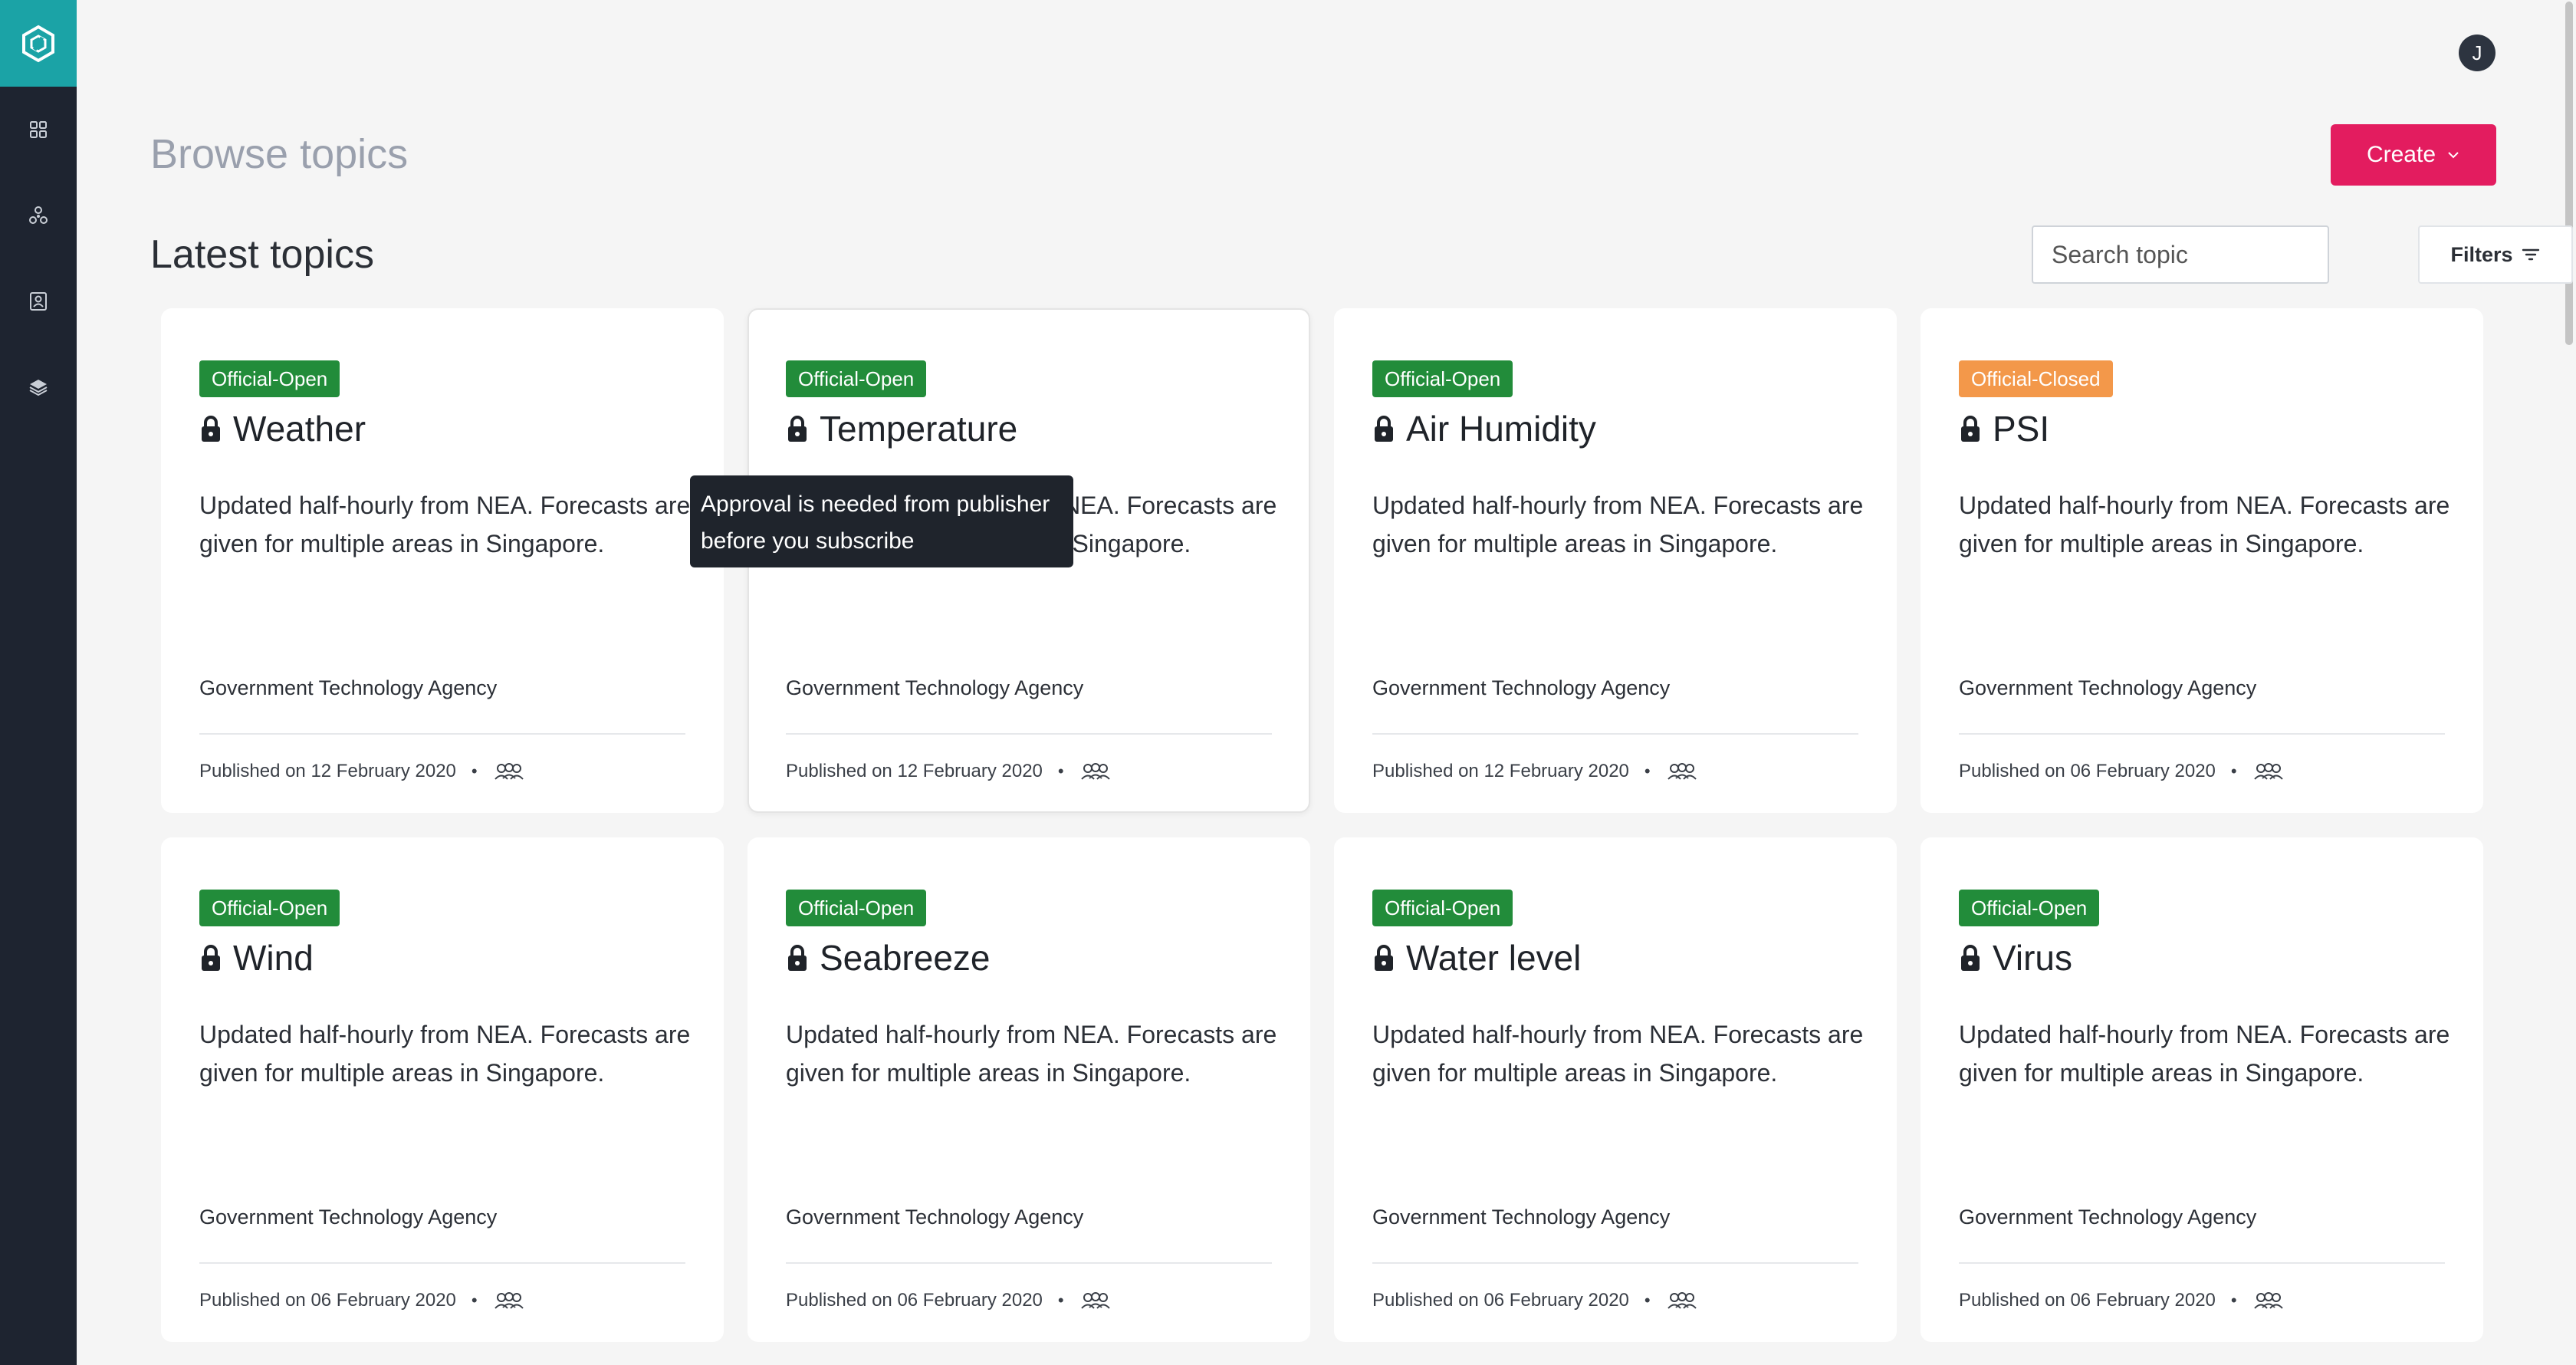 The height and width of the screenshot is (1365, 2576). I want to click on card-title-text: Virus, so click(2032, 958).